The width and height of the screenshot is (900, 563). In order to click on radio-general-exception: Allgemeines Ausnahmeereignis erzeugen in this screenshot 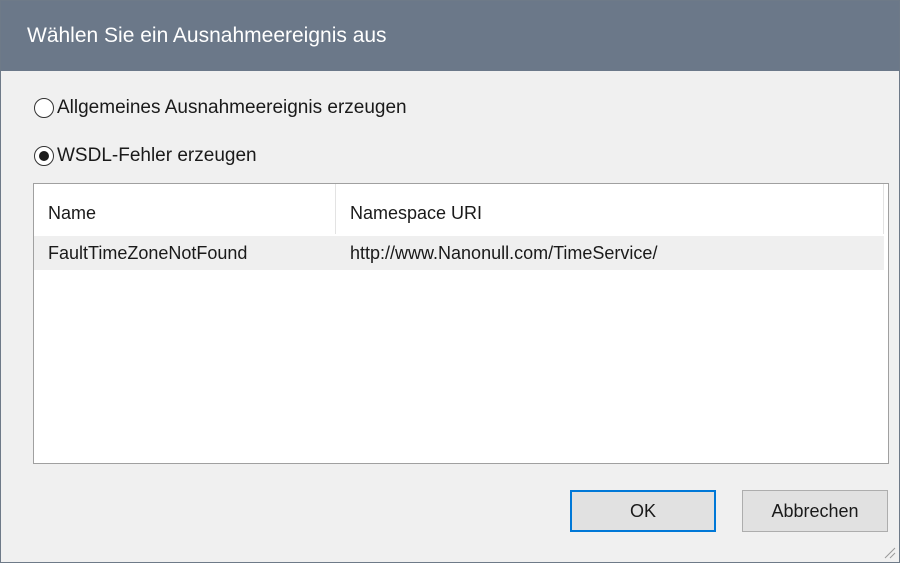, I will do `click(220, 108)`.